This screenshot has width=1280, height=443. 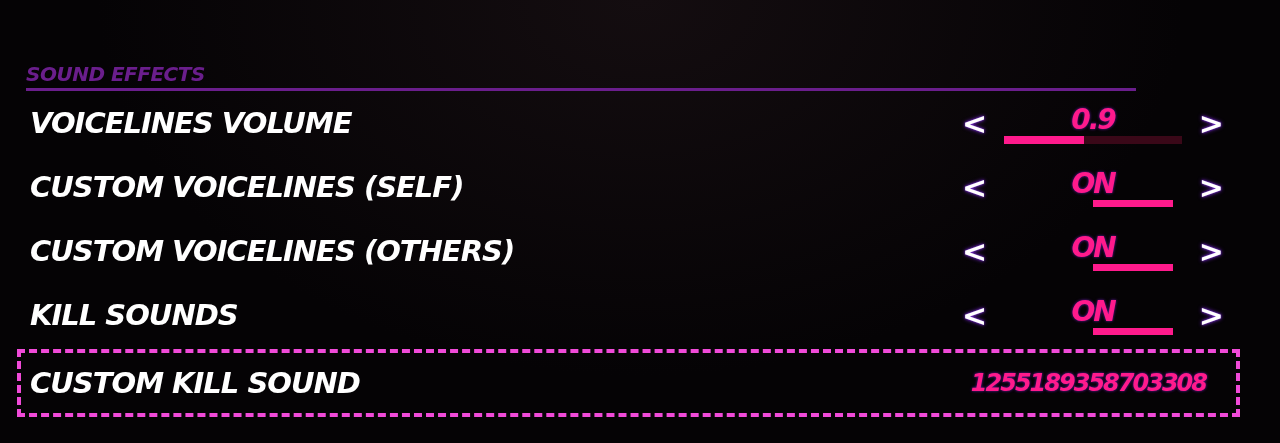 I want to click on setting-row: VOICELINES VOLUME < 0.9 >, so click(x=628, y=123).